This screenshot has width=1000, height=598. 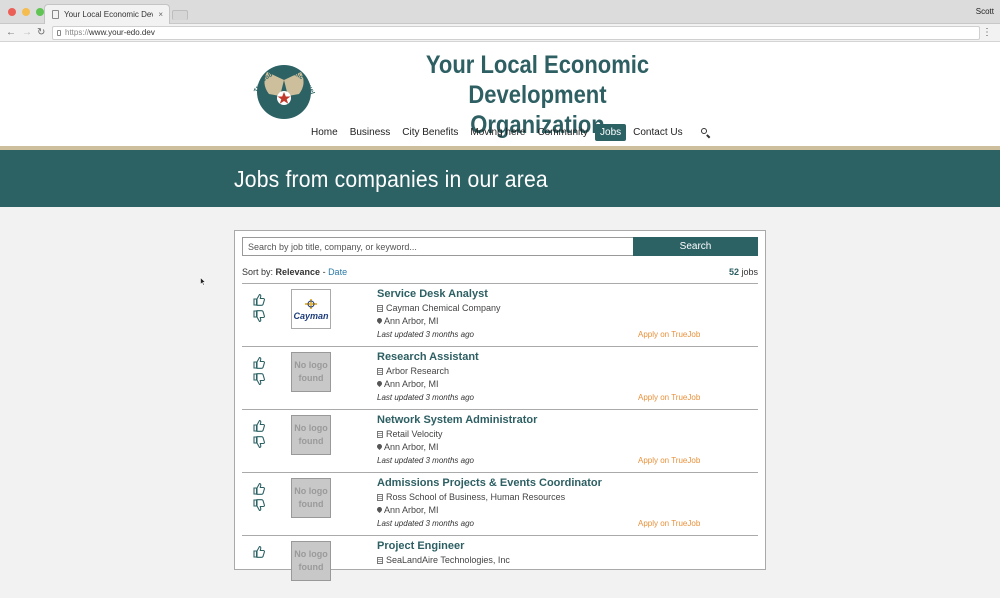 I want to click on job-count: 52 jobs, so click(x=743, y=272).